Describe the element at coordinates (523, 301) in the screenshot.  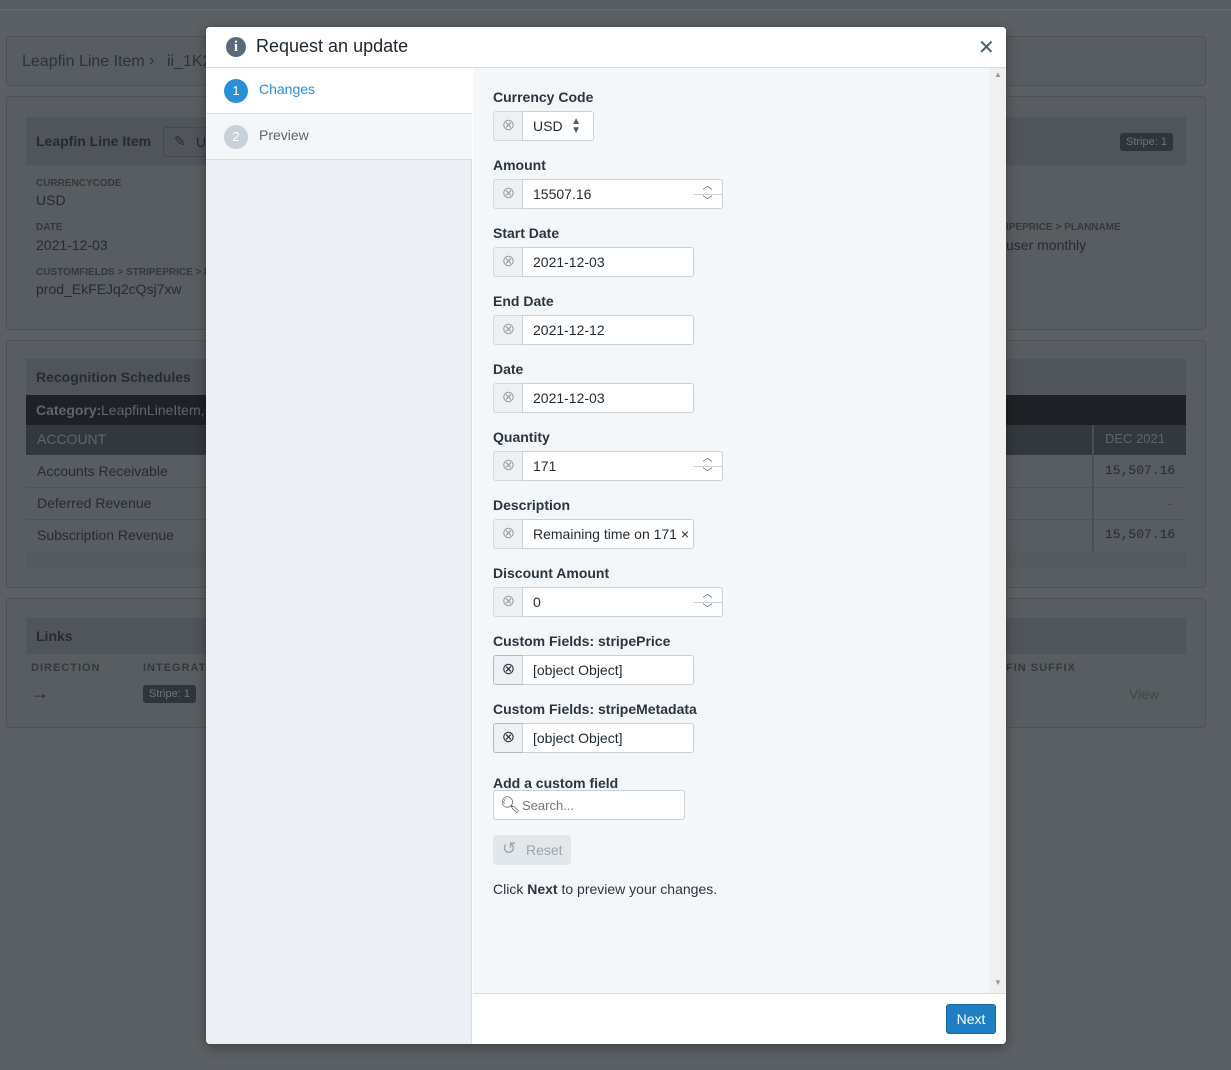
I see `field-label: End Date` at that location.